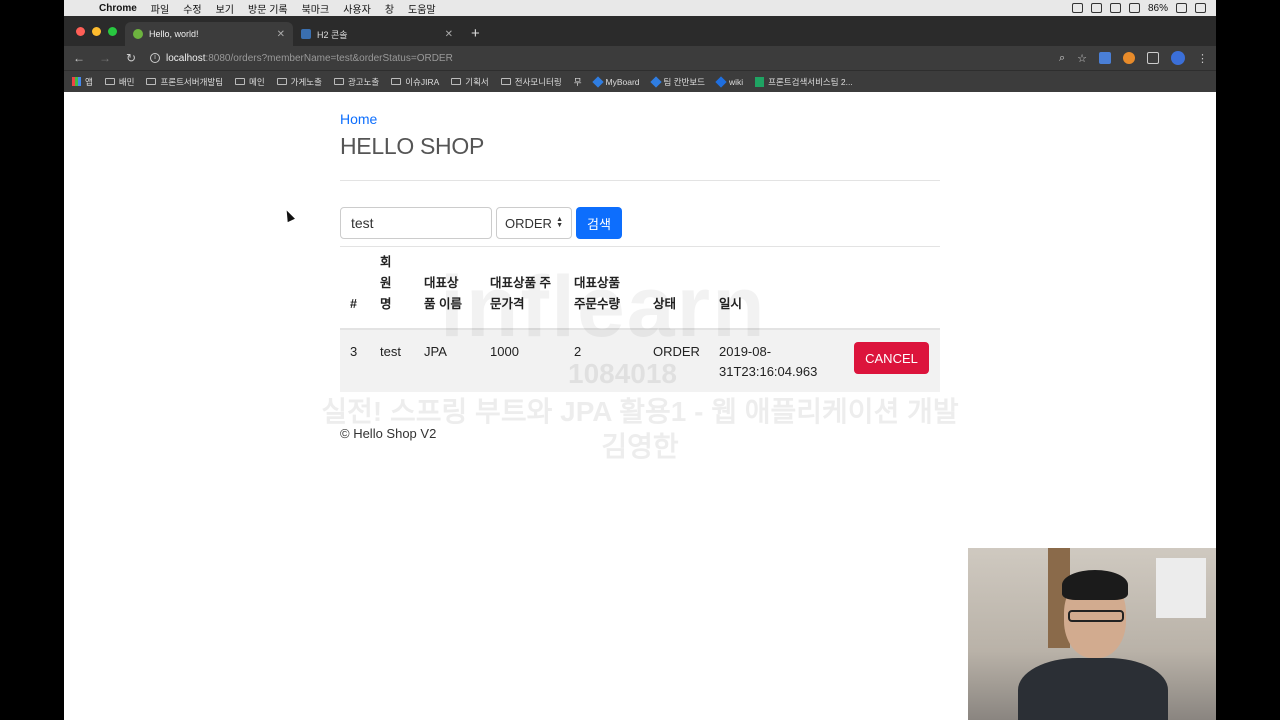 The image size is (1280, 720). I want to click on toolbar-right: ⌕ ☆ ⋮, so click(1133, 58).